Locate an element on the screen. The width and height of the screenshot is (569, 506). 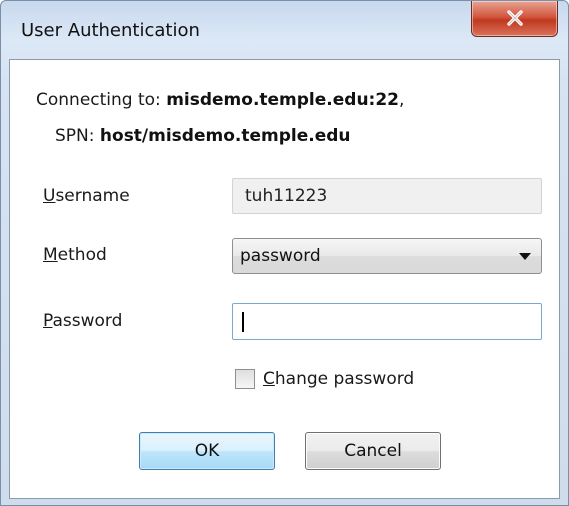
username-label-mnemonic: U is located at coordinates (49, 196).